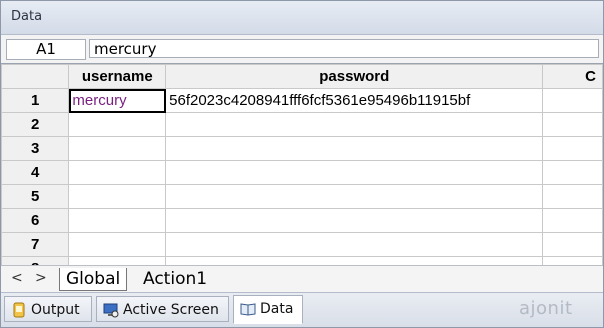 The width and height of the screenshot is (604, 328). What do you see at coordinates (35, 260) in the screenshot?
I see `row-header: 8` at bounding box center [35, 260].